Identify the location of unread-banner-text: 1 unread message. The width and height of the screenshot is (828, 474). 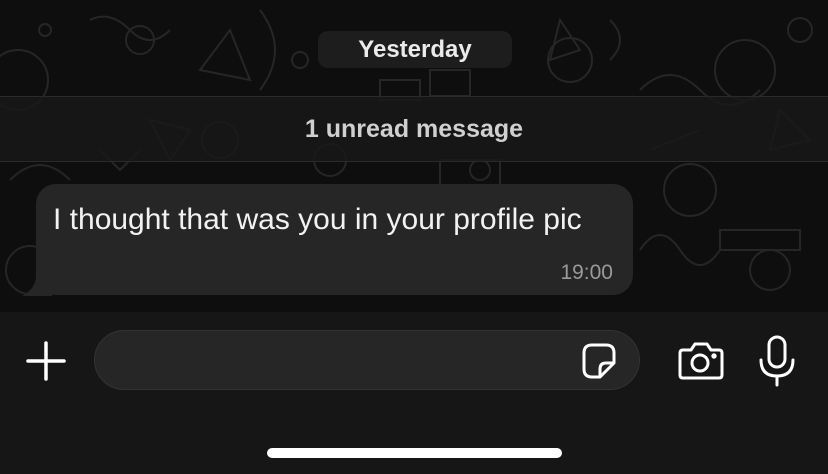
(414, 128).